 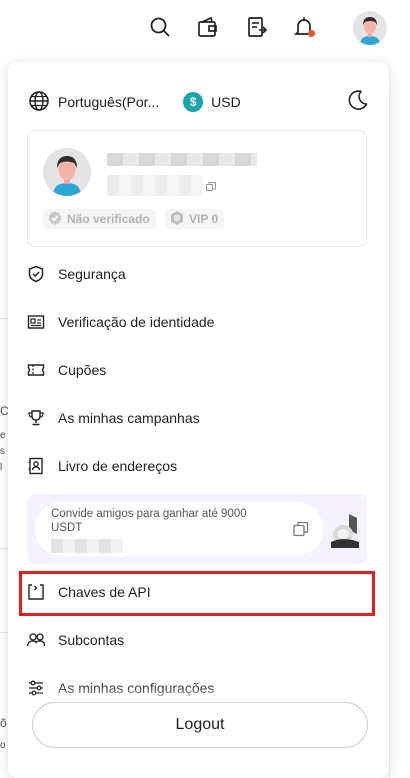 I want to click on preferences-row: Português(Por... $ USD, so click(x=198, y=102).